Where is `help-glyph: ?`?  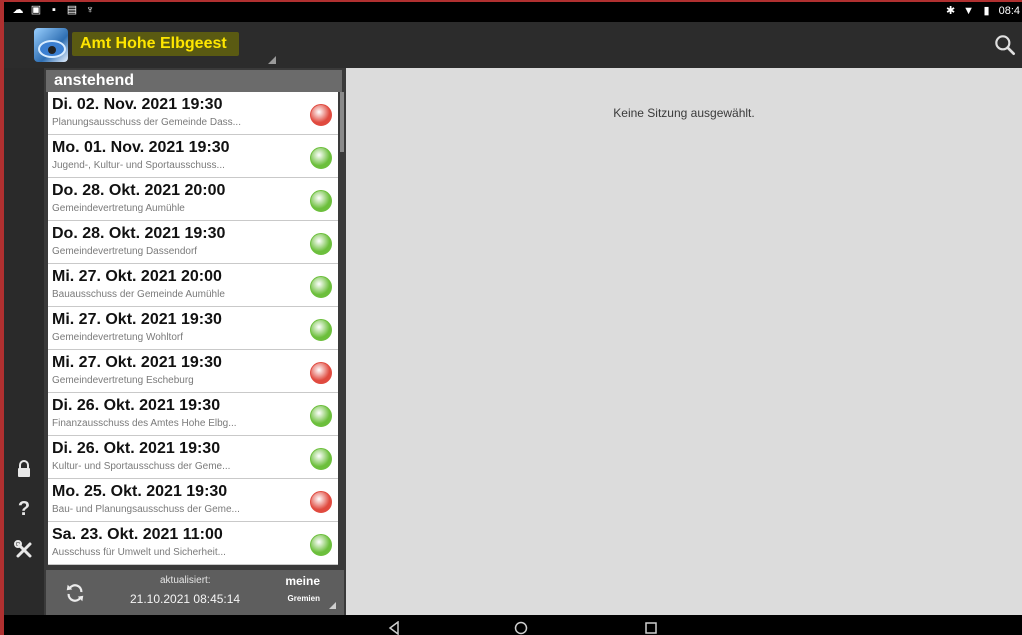
help-glyph: ? is located at coordinates (24, 509).